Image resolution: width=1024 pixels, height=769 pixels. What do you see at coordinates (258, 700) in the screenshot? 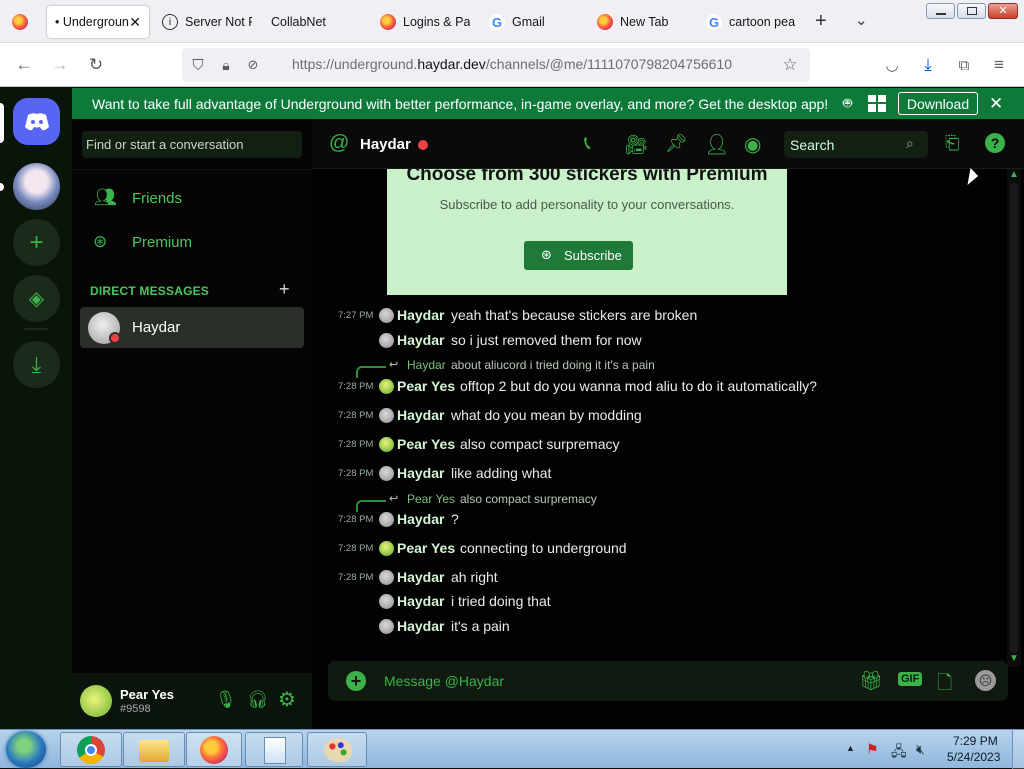
I see `headphones-icon: 🎧︎` at bounding box center [258, 700].